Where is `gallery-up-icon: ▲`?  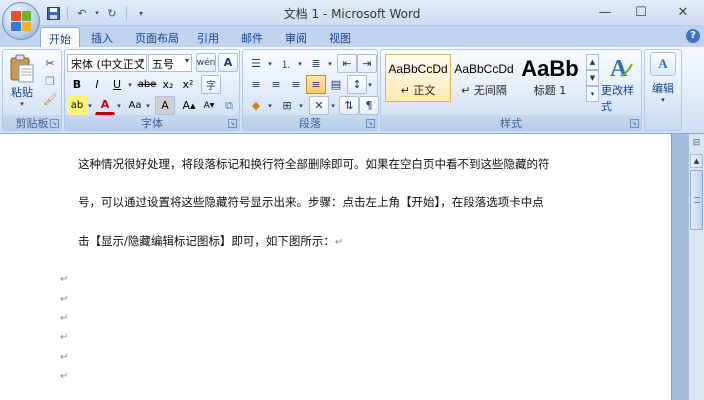 gallery-up-icon: ▲ is located at coordinates (592, 62).